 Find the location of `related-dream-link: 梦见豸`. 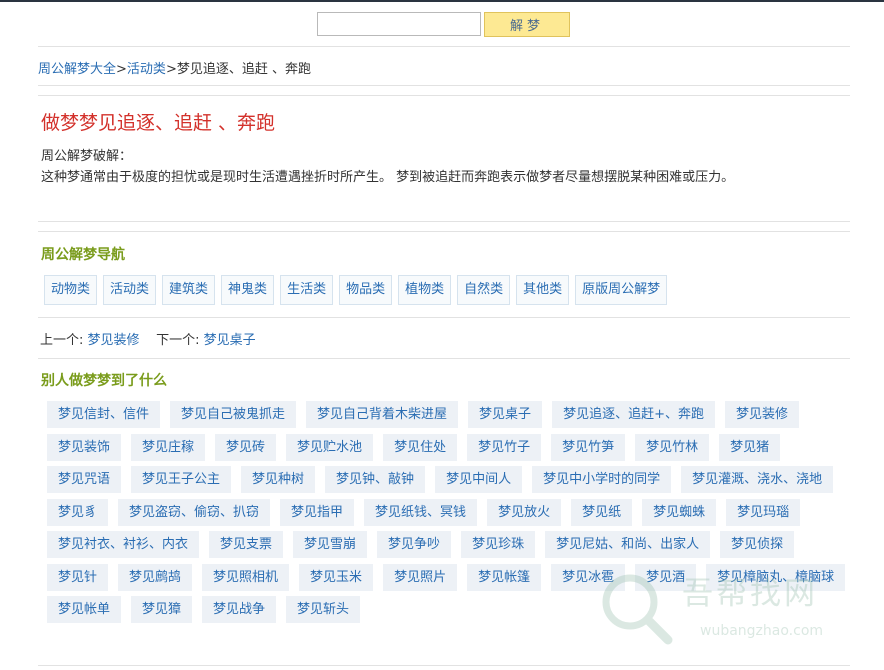

related-dream-link: 梦见豸 is located at coordinates (78, 512).